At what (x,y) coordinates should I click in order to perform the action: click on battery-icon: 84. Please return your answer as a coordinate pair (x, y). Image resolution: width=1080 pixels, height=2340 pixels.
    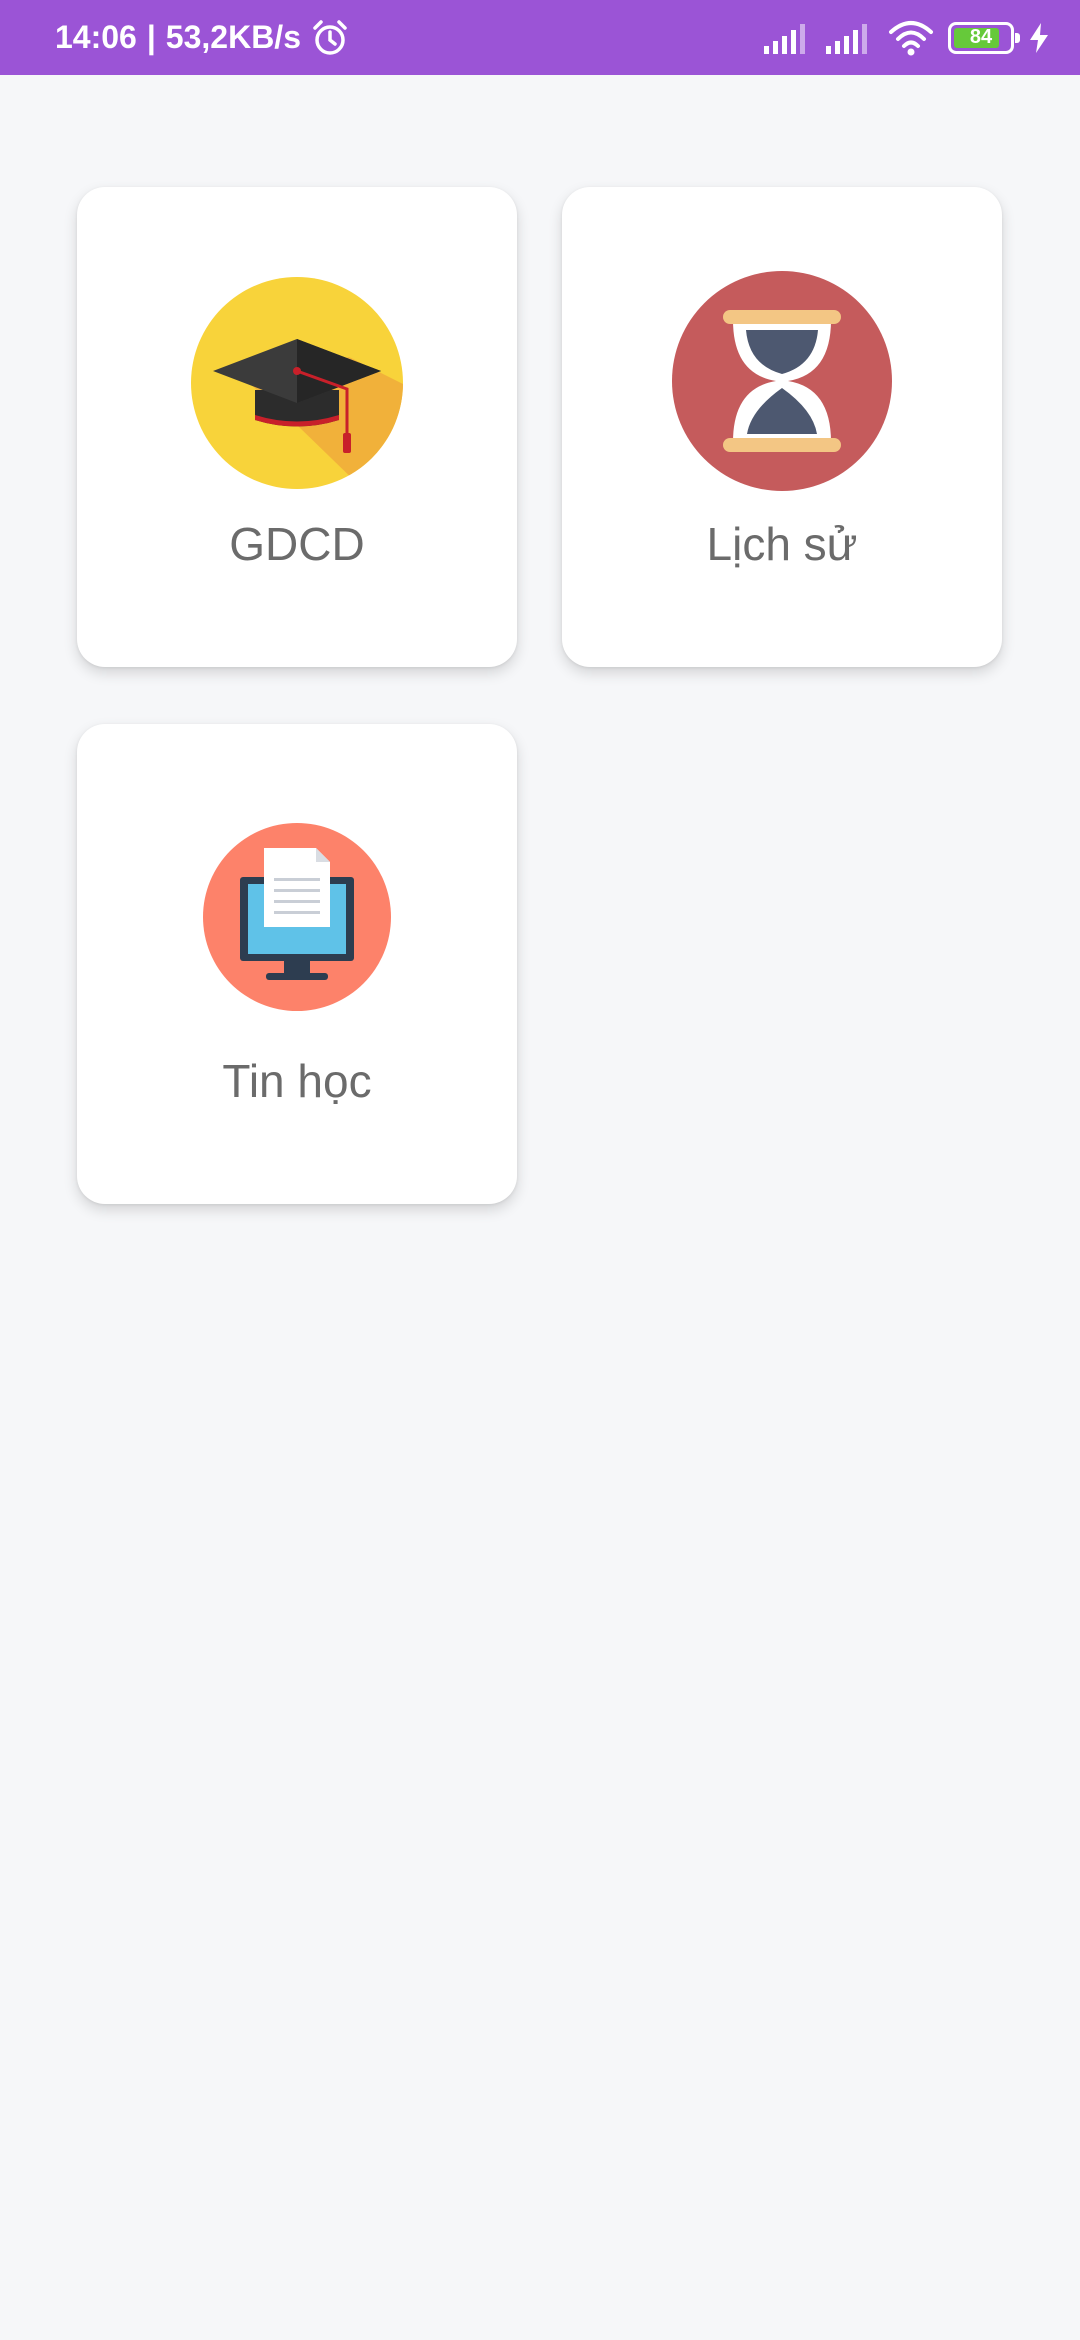
    Looking at the image, I should click on (984, 37).